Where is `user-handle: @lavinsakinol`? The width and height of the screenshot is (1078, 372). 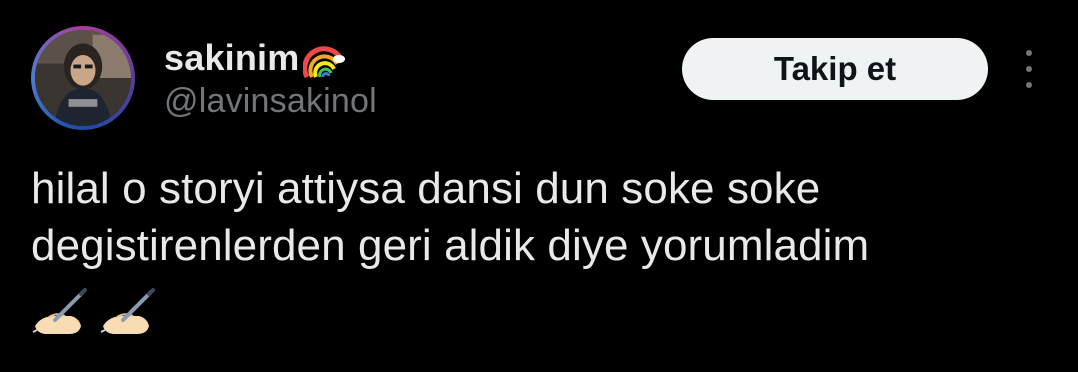
user-handle: @lavinsakinol is located at coordinates (270, 101).